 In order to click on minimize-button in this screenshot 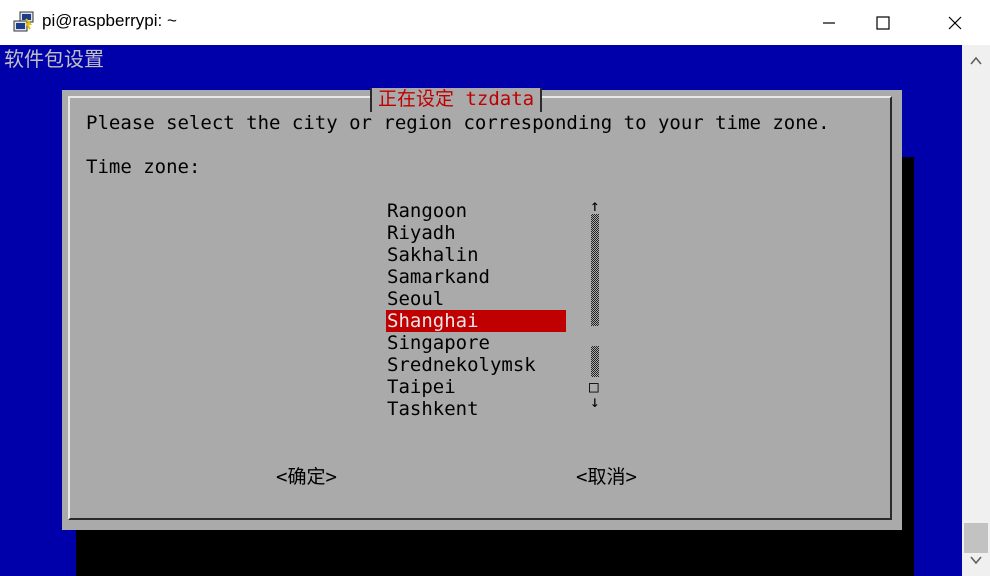, I will do `click(829, 22)`.